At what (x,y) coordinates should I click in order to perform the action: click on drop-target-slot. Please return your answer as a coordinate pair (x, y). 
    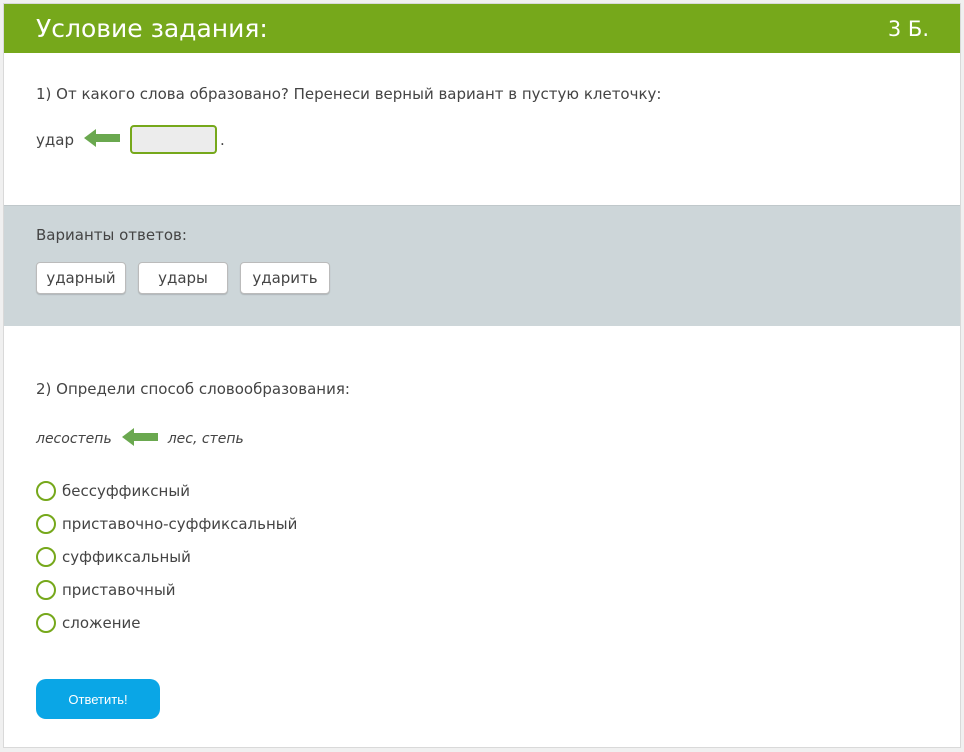
    Looking at the image, I should click on (173, 139).